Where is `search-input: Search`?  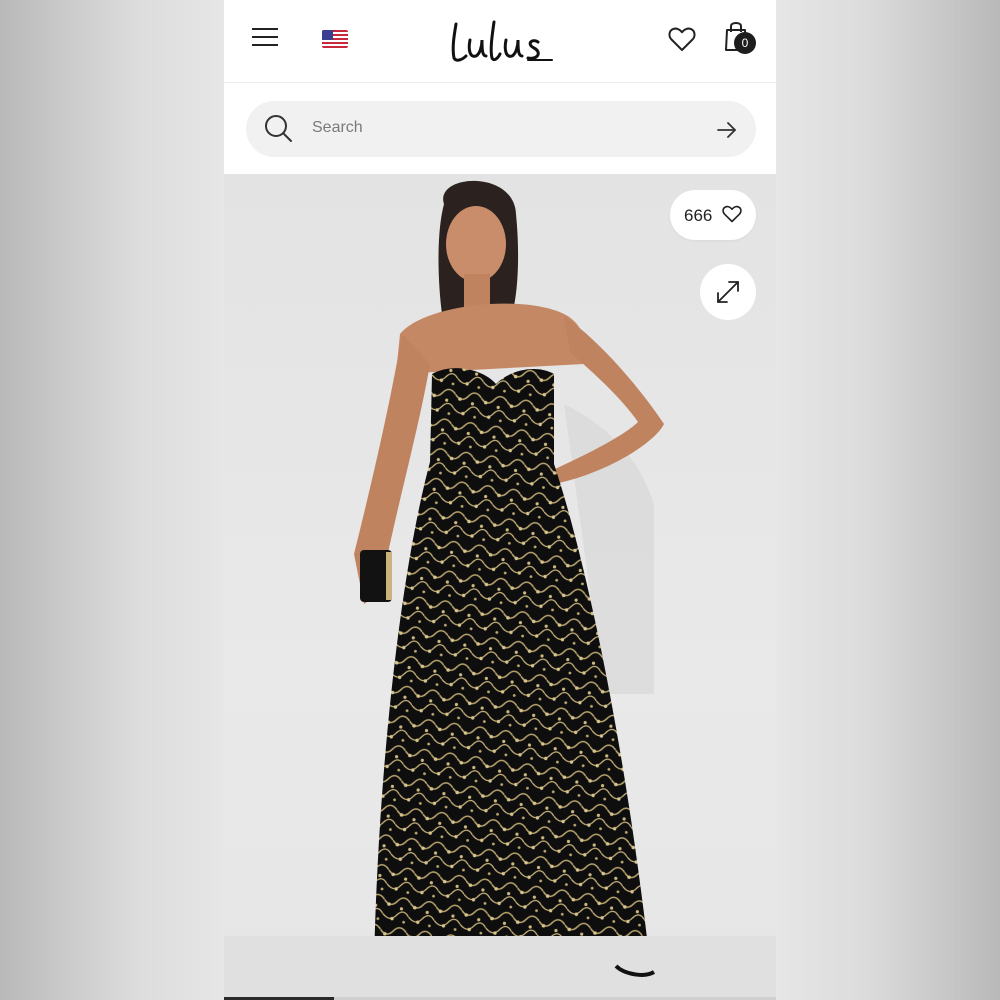
search-input: Search is located at coordinates (501, 129).